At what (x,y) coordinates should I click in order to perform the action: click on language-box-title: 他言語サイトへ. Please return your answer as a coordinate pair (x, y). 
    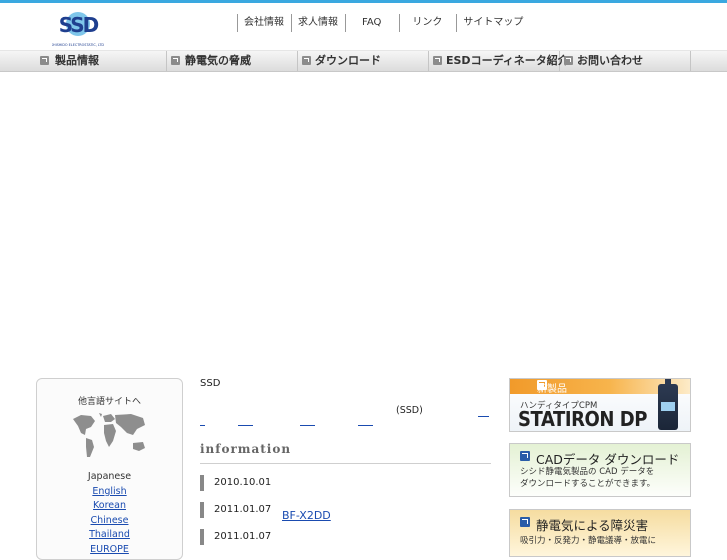
    Looking at the image, I should click on (109, 402).